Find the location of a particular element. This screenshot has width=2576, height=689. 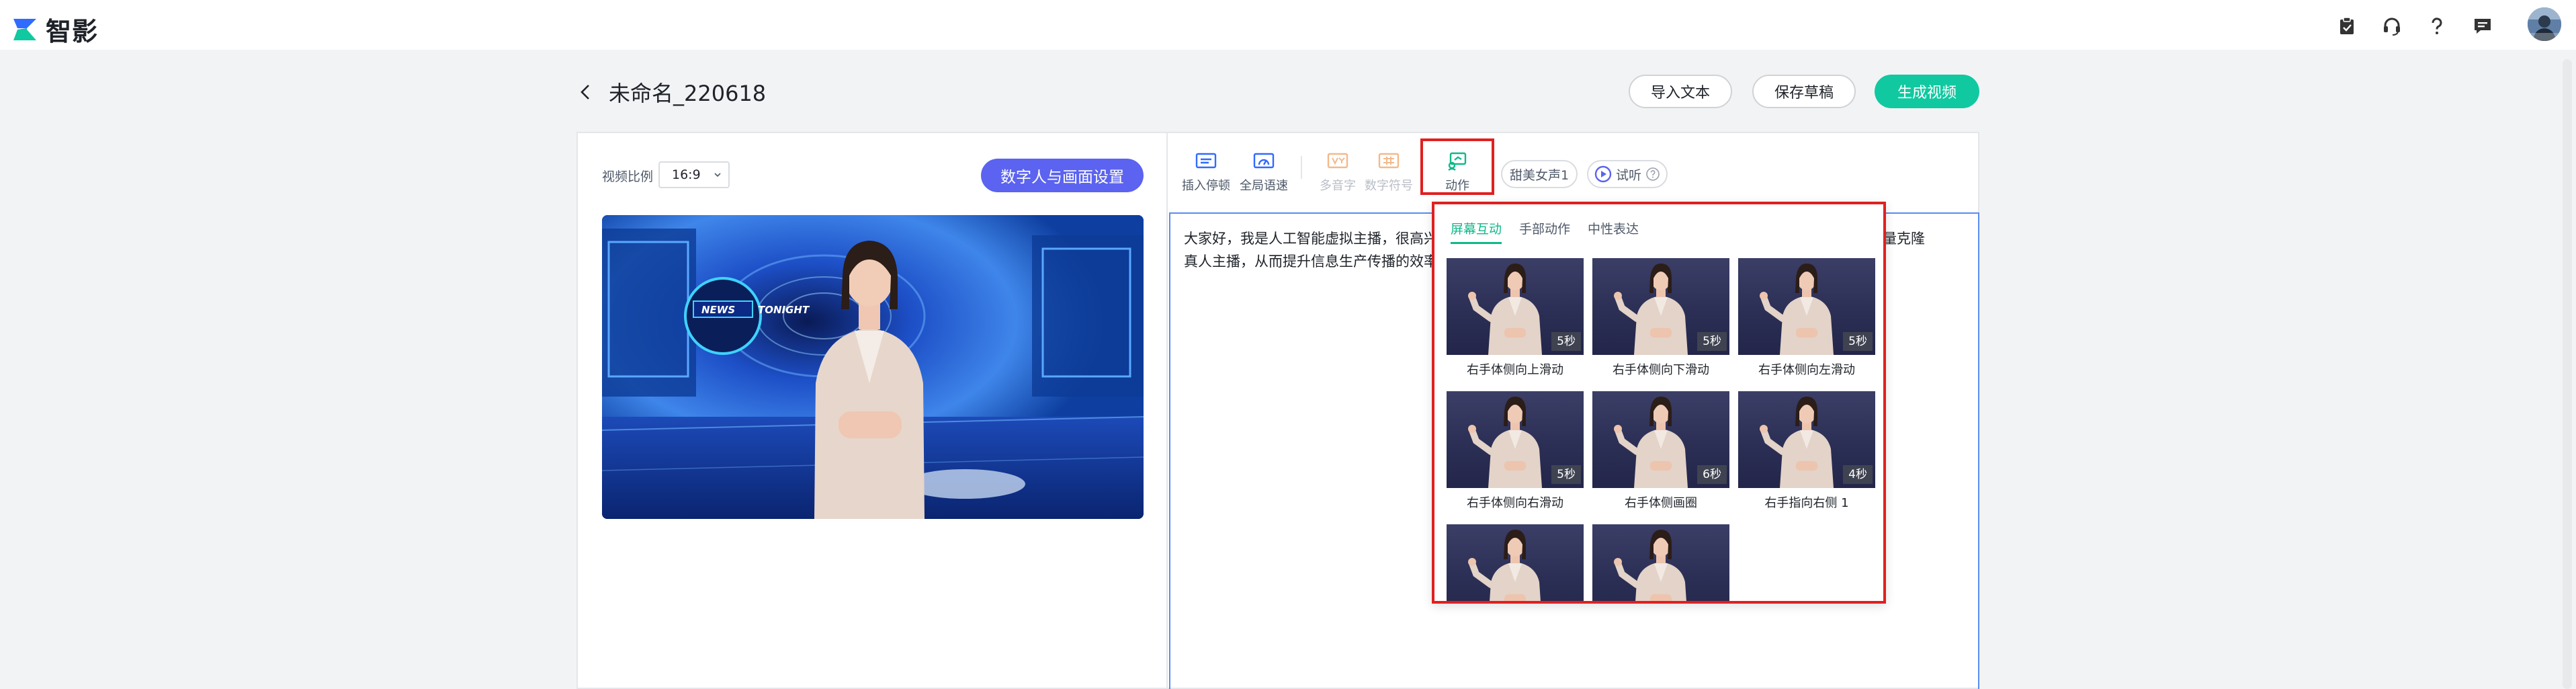

save-draft-button: 保存草稿 is located at coordinates (1804, 91).